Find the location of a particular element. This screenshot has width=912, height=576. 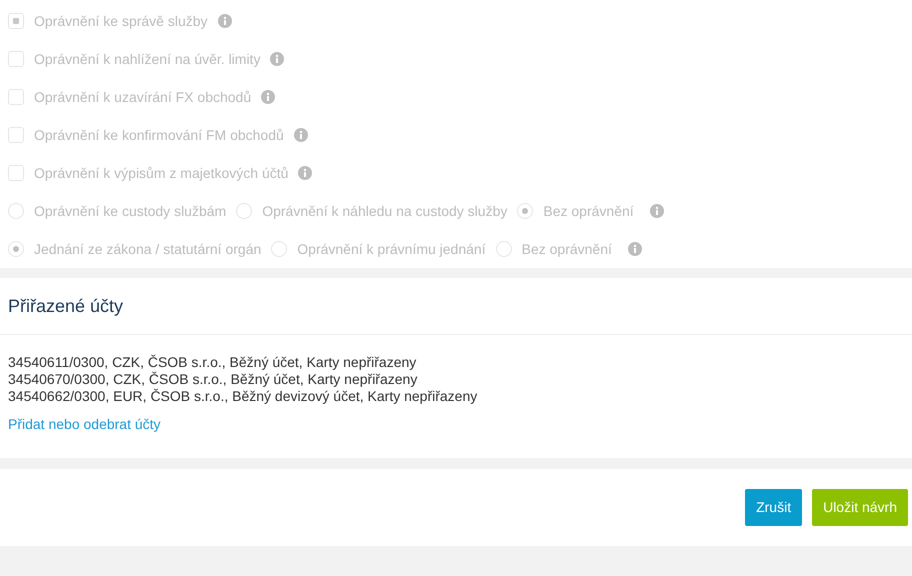

radio-label: Oprávnění k náhledu na custody služby is located at coordinates (385, 211).